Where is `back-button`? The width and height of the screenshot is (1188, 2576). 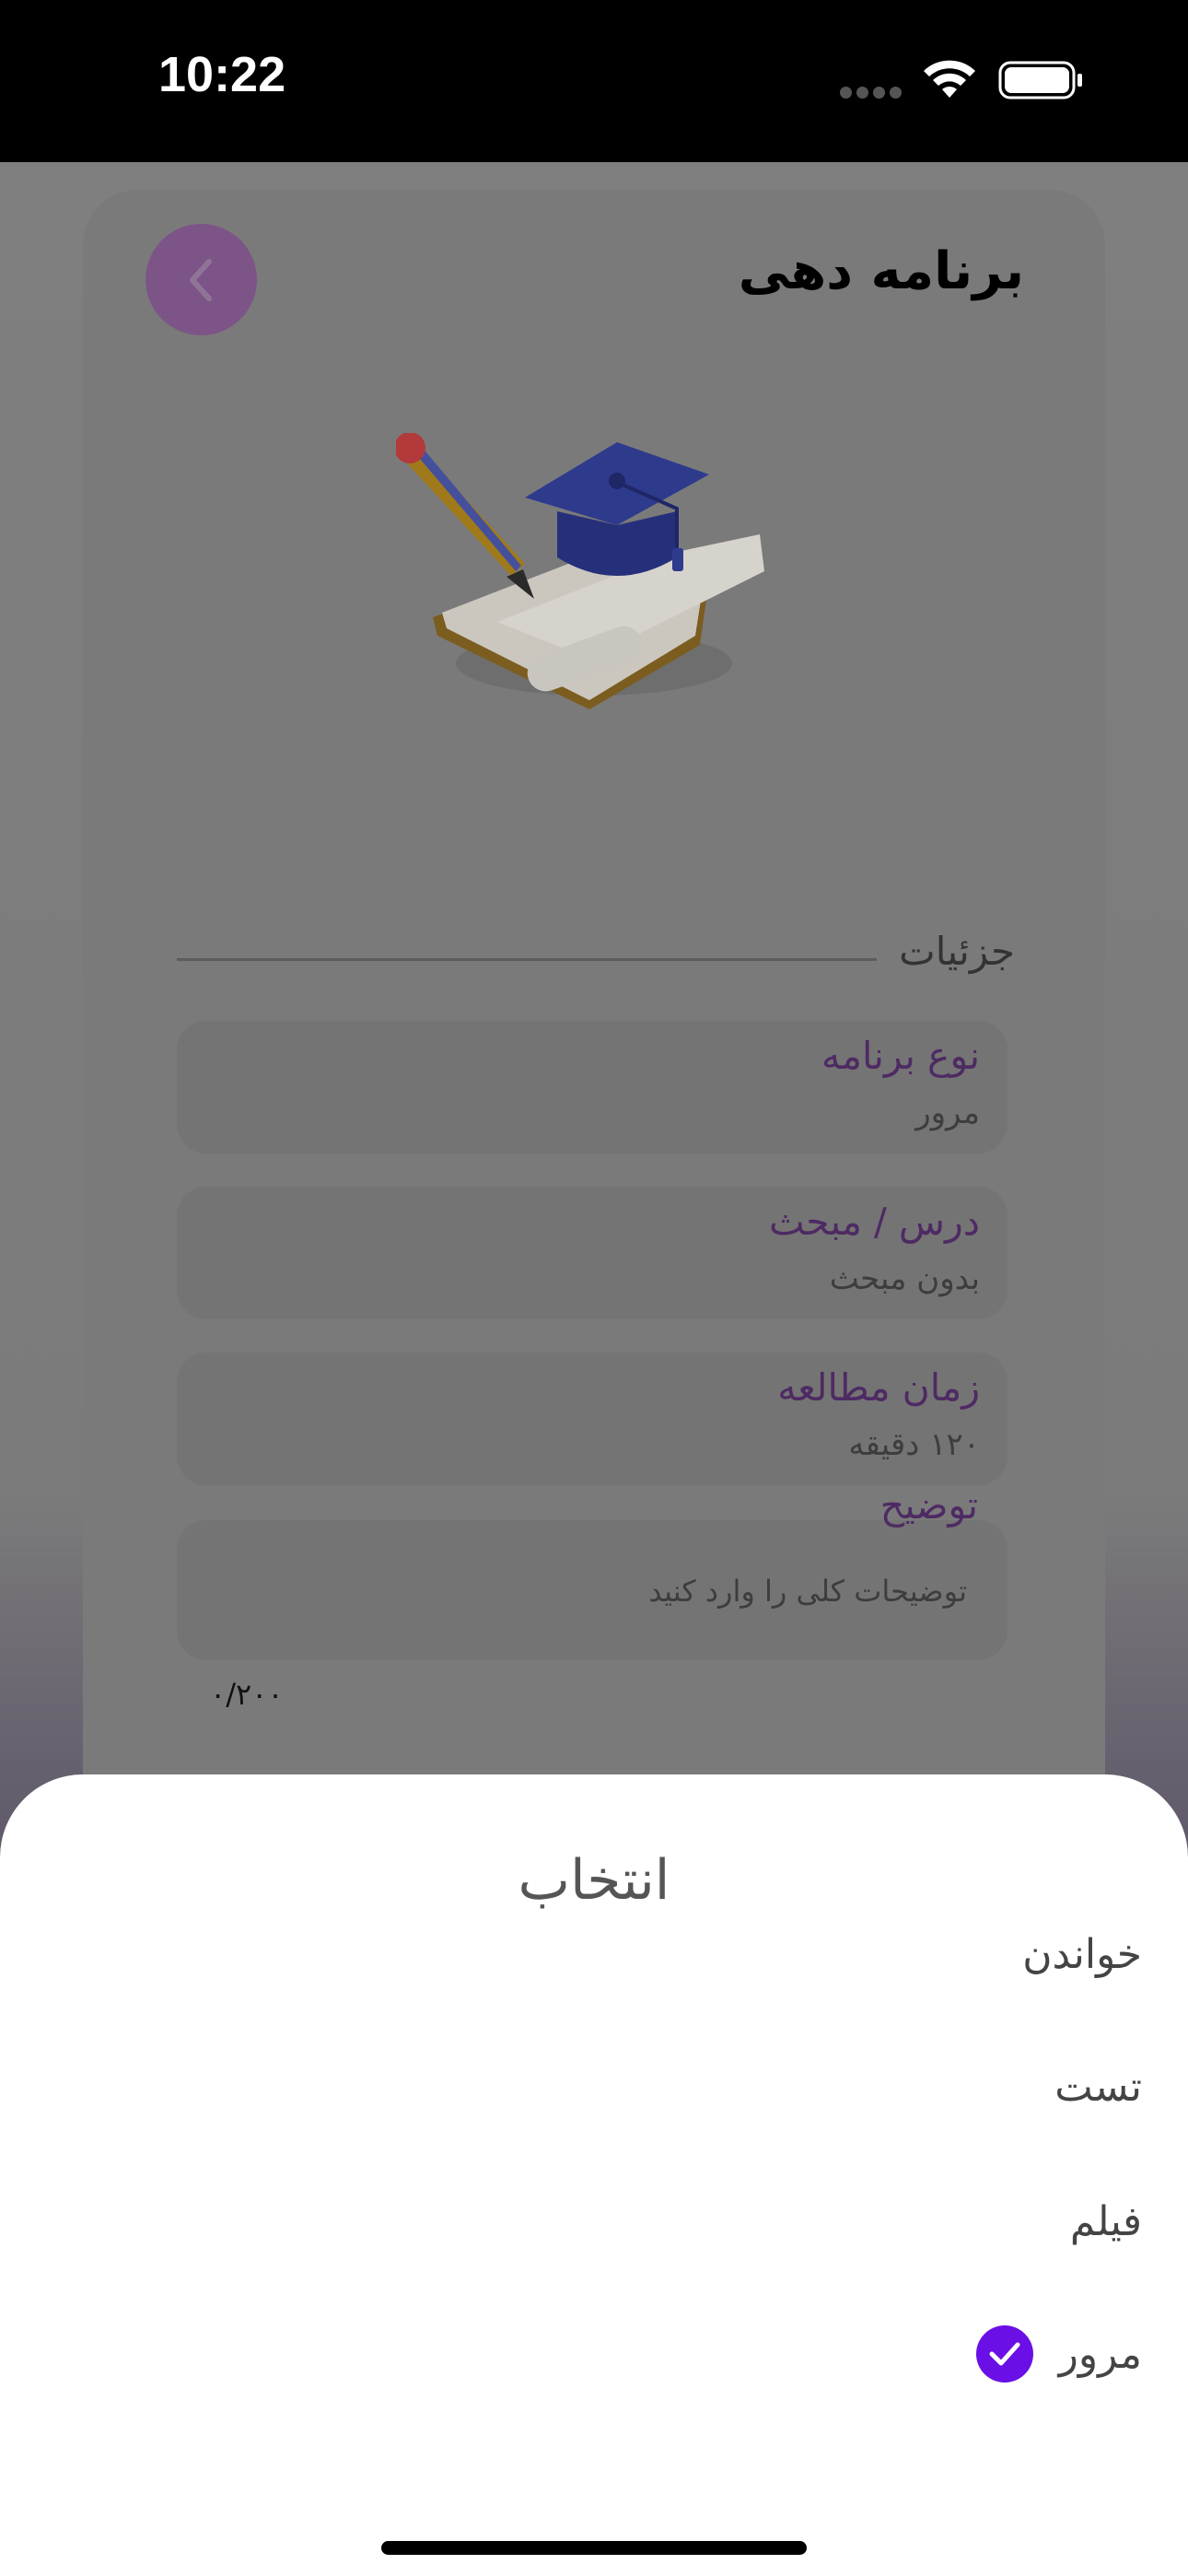 back-button is located at coordinates (201, 279).